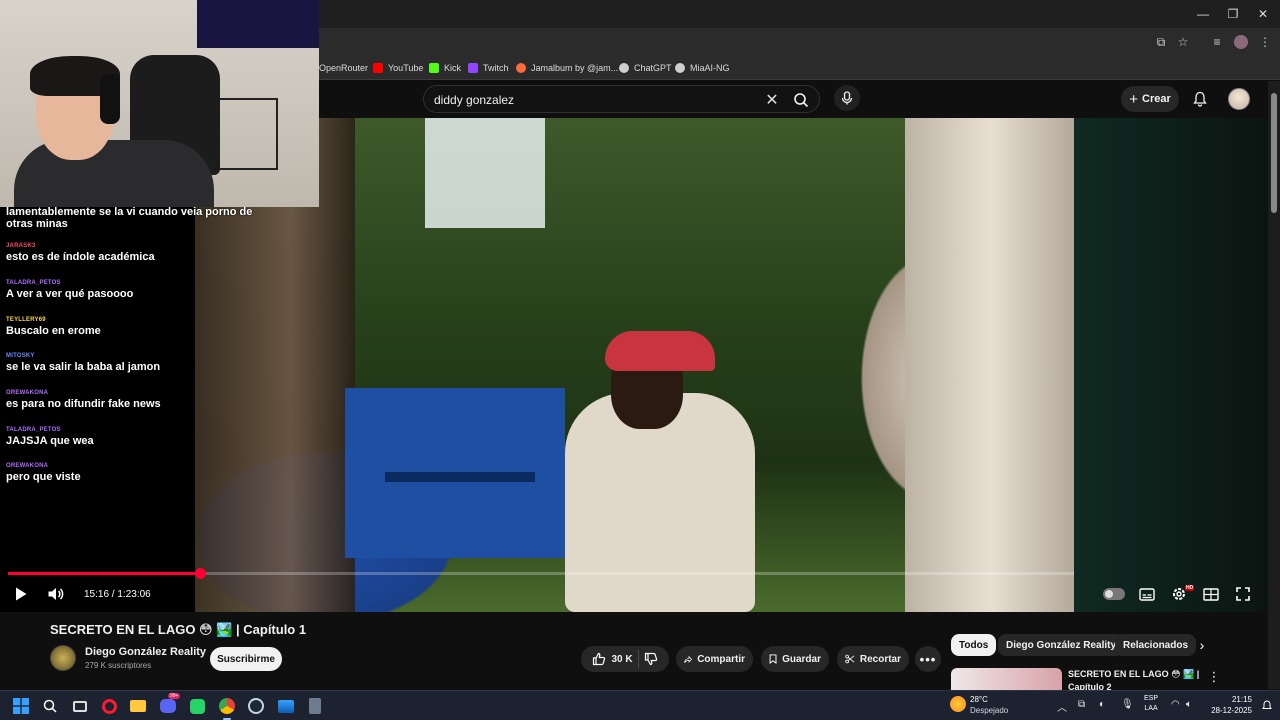 This screenshot has height=720, width=1280. I want to click on photos-icon, so click(286, 706).